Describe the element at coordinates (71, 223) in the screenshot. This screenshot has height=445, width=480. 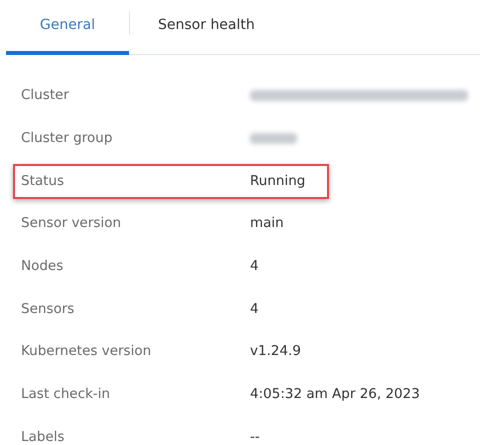
I see `field-label: Sensor version` at that location.